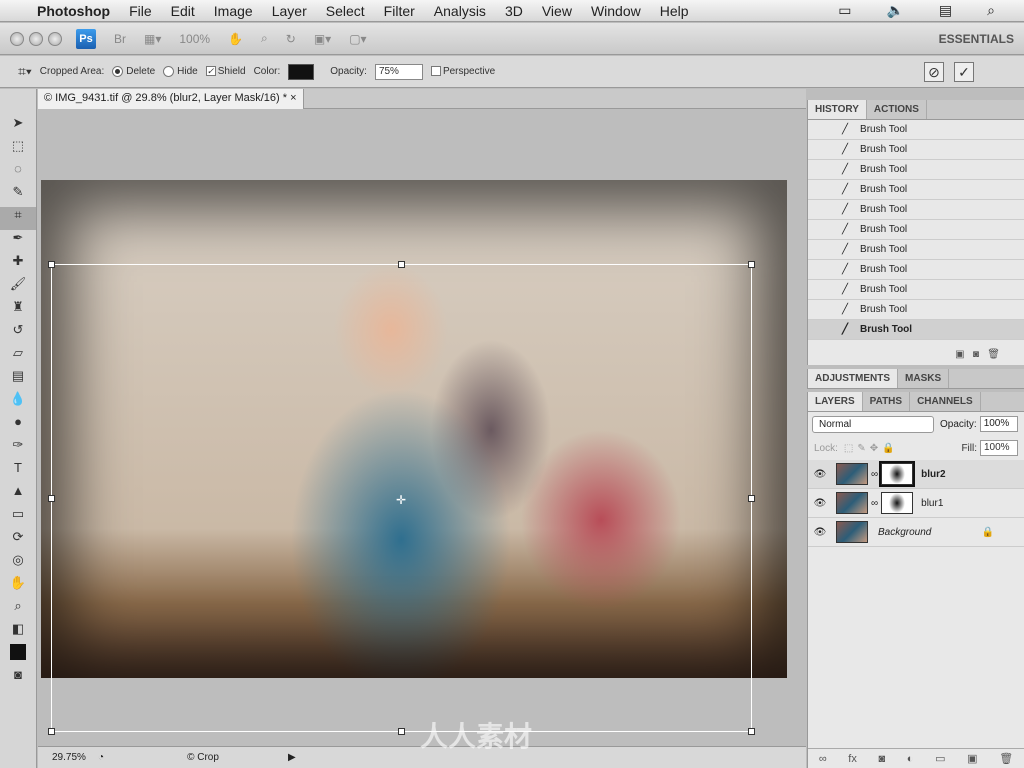  I want to click on history-brush-tool-icon: ↺, so click(18, 333).